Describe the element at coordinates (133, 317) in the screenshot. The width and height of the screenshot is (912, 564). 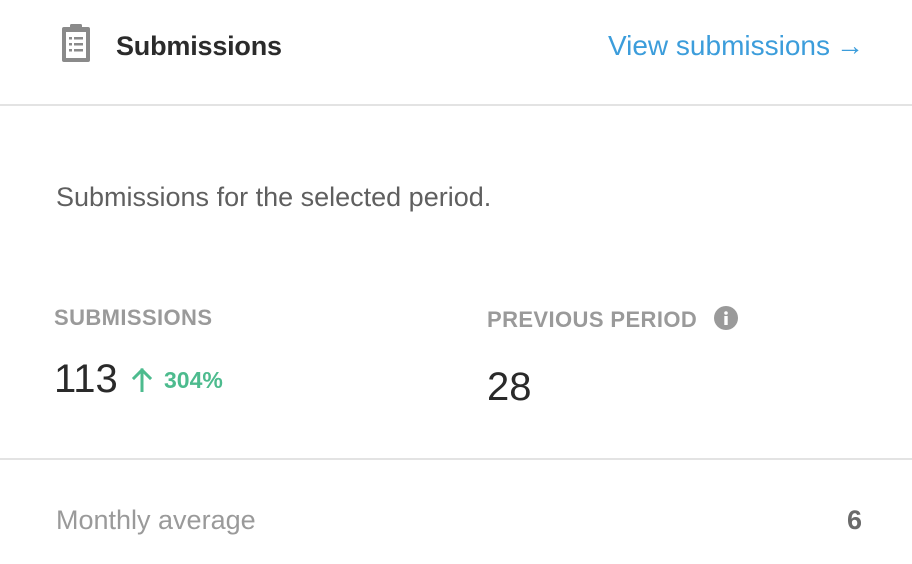
I see `submissions-label: SUBMISSIONS` at that location.